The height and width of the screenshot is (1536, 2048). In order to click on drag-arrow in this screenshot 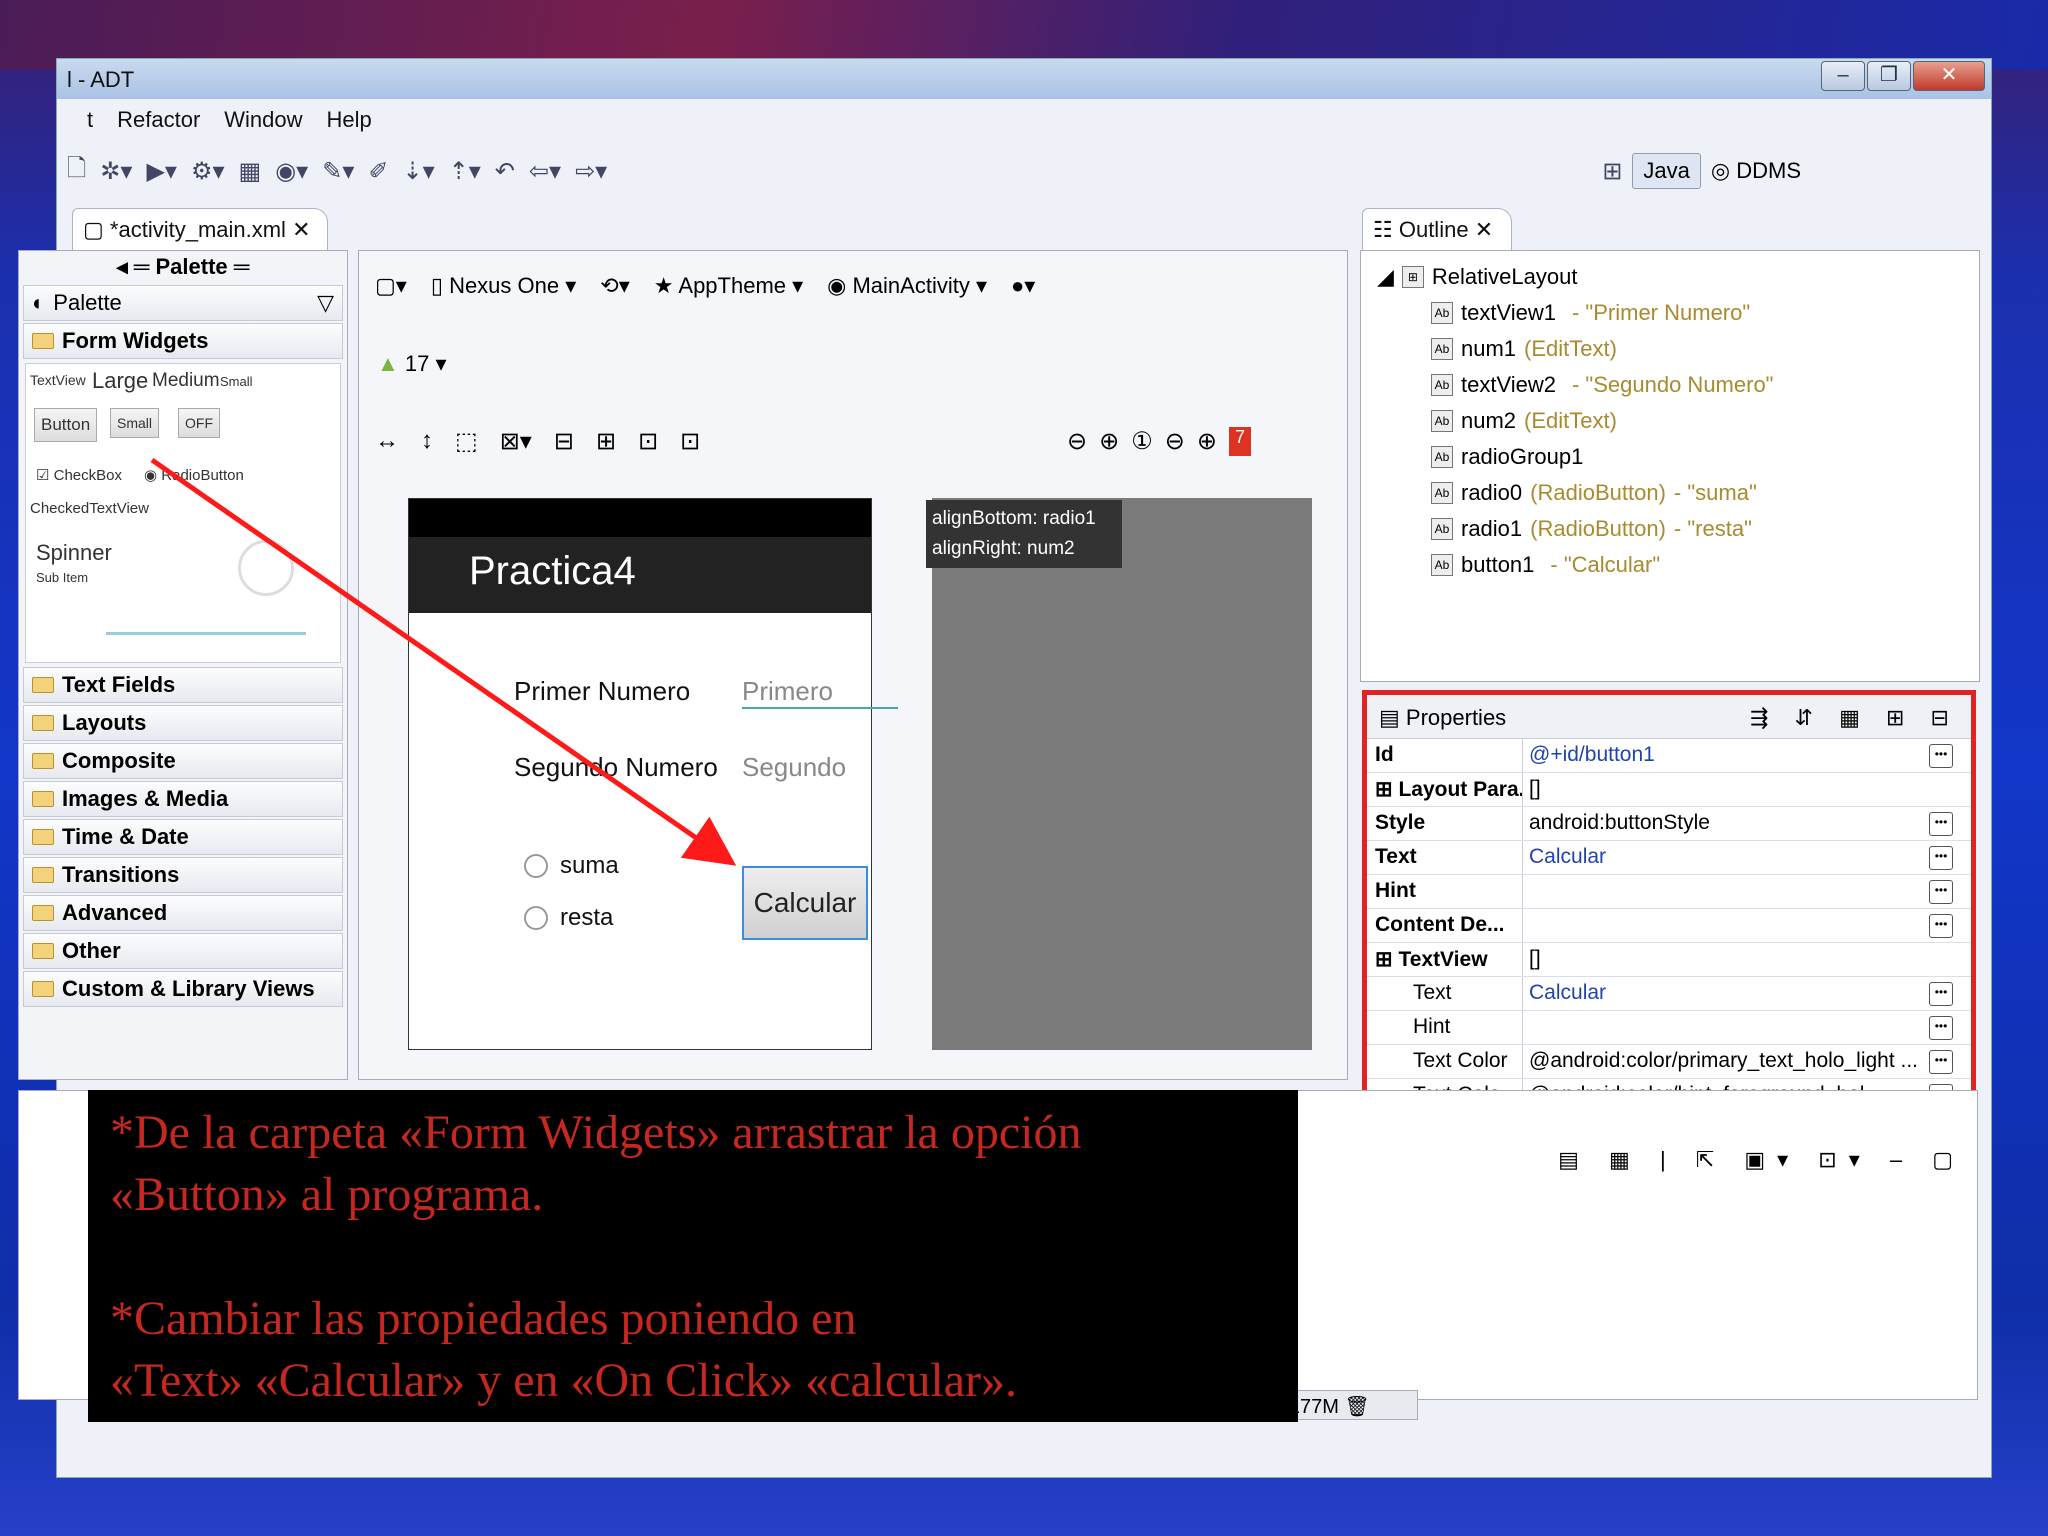, I will do `click(443, 661)`.